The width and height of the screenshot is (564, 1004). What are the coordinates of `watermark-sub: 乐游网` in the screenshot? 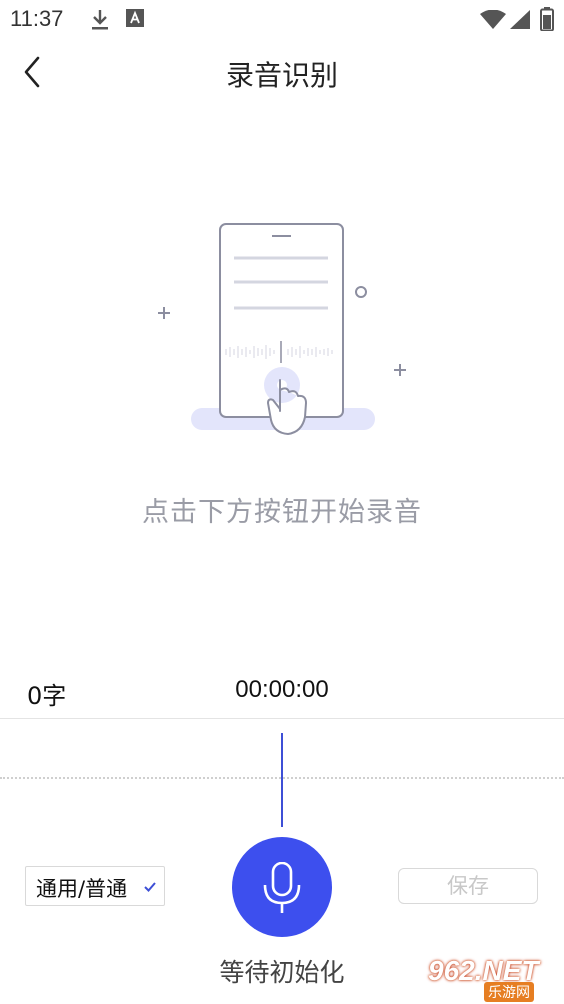 It's located at (509, 992).